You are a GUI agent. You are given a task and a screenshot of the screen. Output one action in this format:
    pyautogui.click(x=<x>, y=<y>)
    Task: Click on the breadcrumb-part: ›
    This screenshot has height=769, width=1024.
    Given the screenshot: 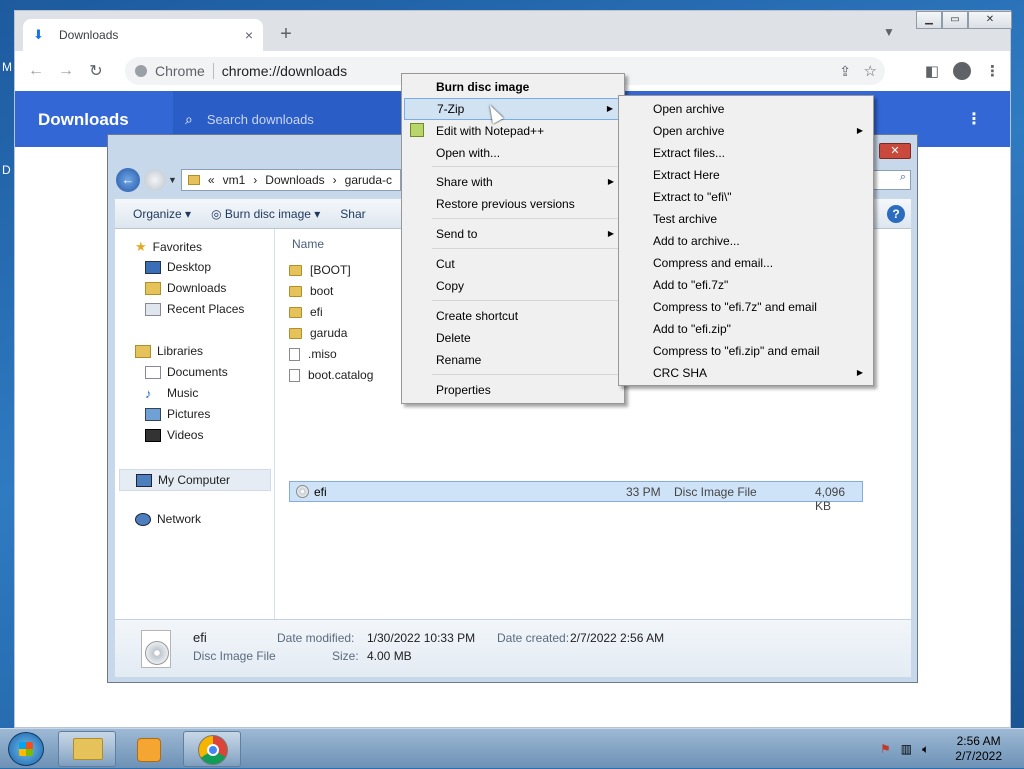 What is the action you would take?
    pyautogui.click(x=255, y=180)
    